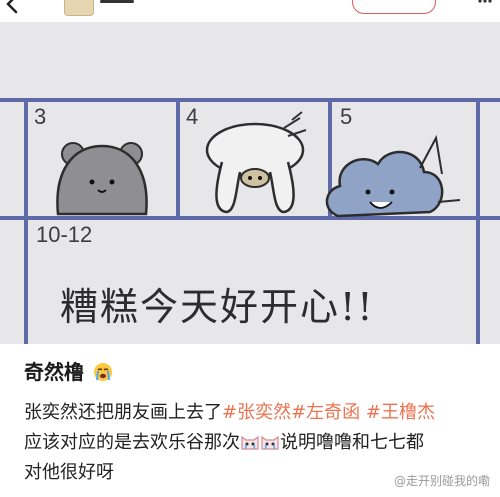 The height and width of the screenshot is (497, 500). I want to click on top-divider, so click(117, 1).